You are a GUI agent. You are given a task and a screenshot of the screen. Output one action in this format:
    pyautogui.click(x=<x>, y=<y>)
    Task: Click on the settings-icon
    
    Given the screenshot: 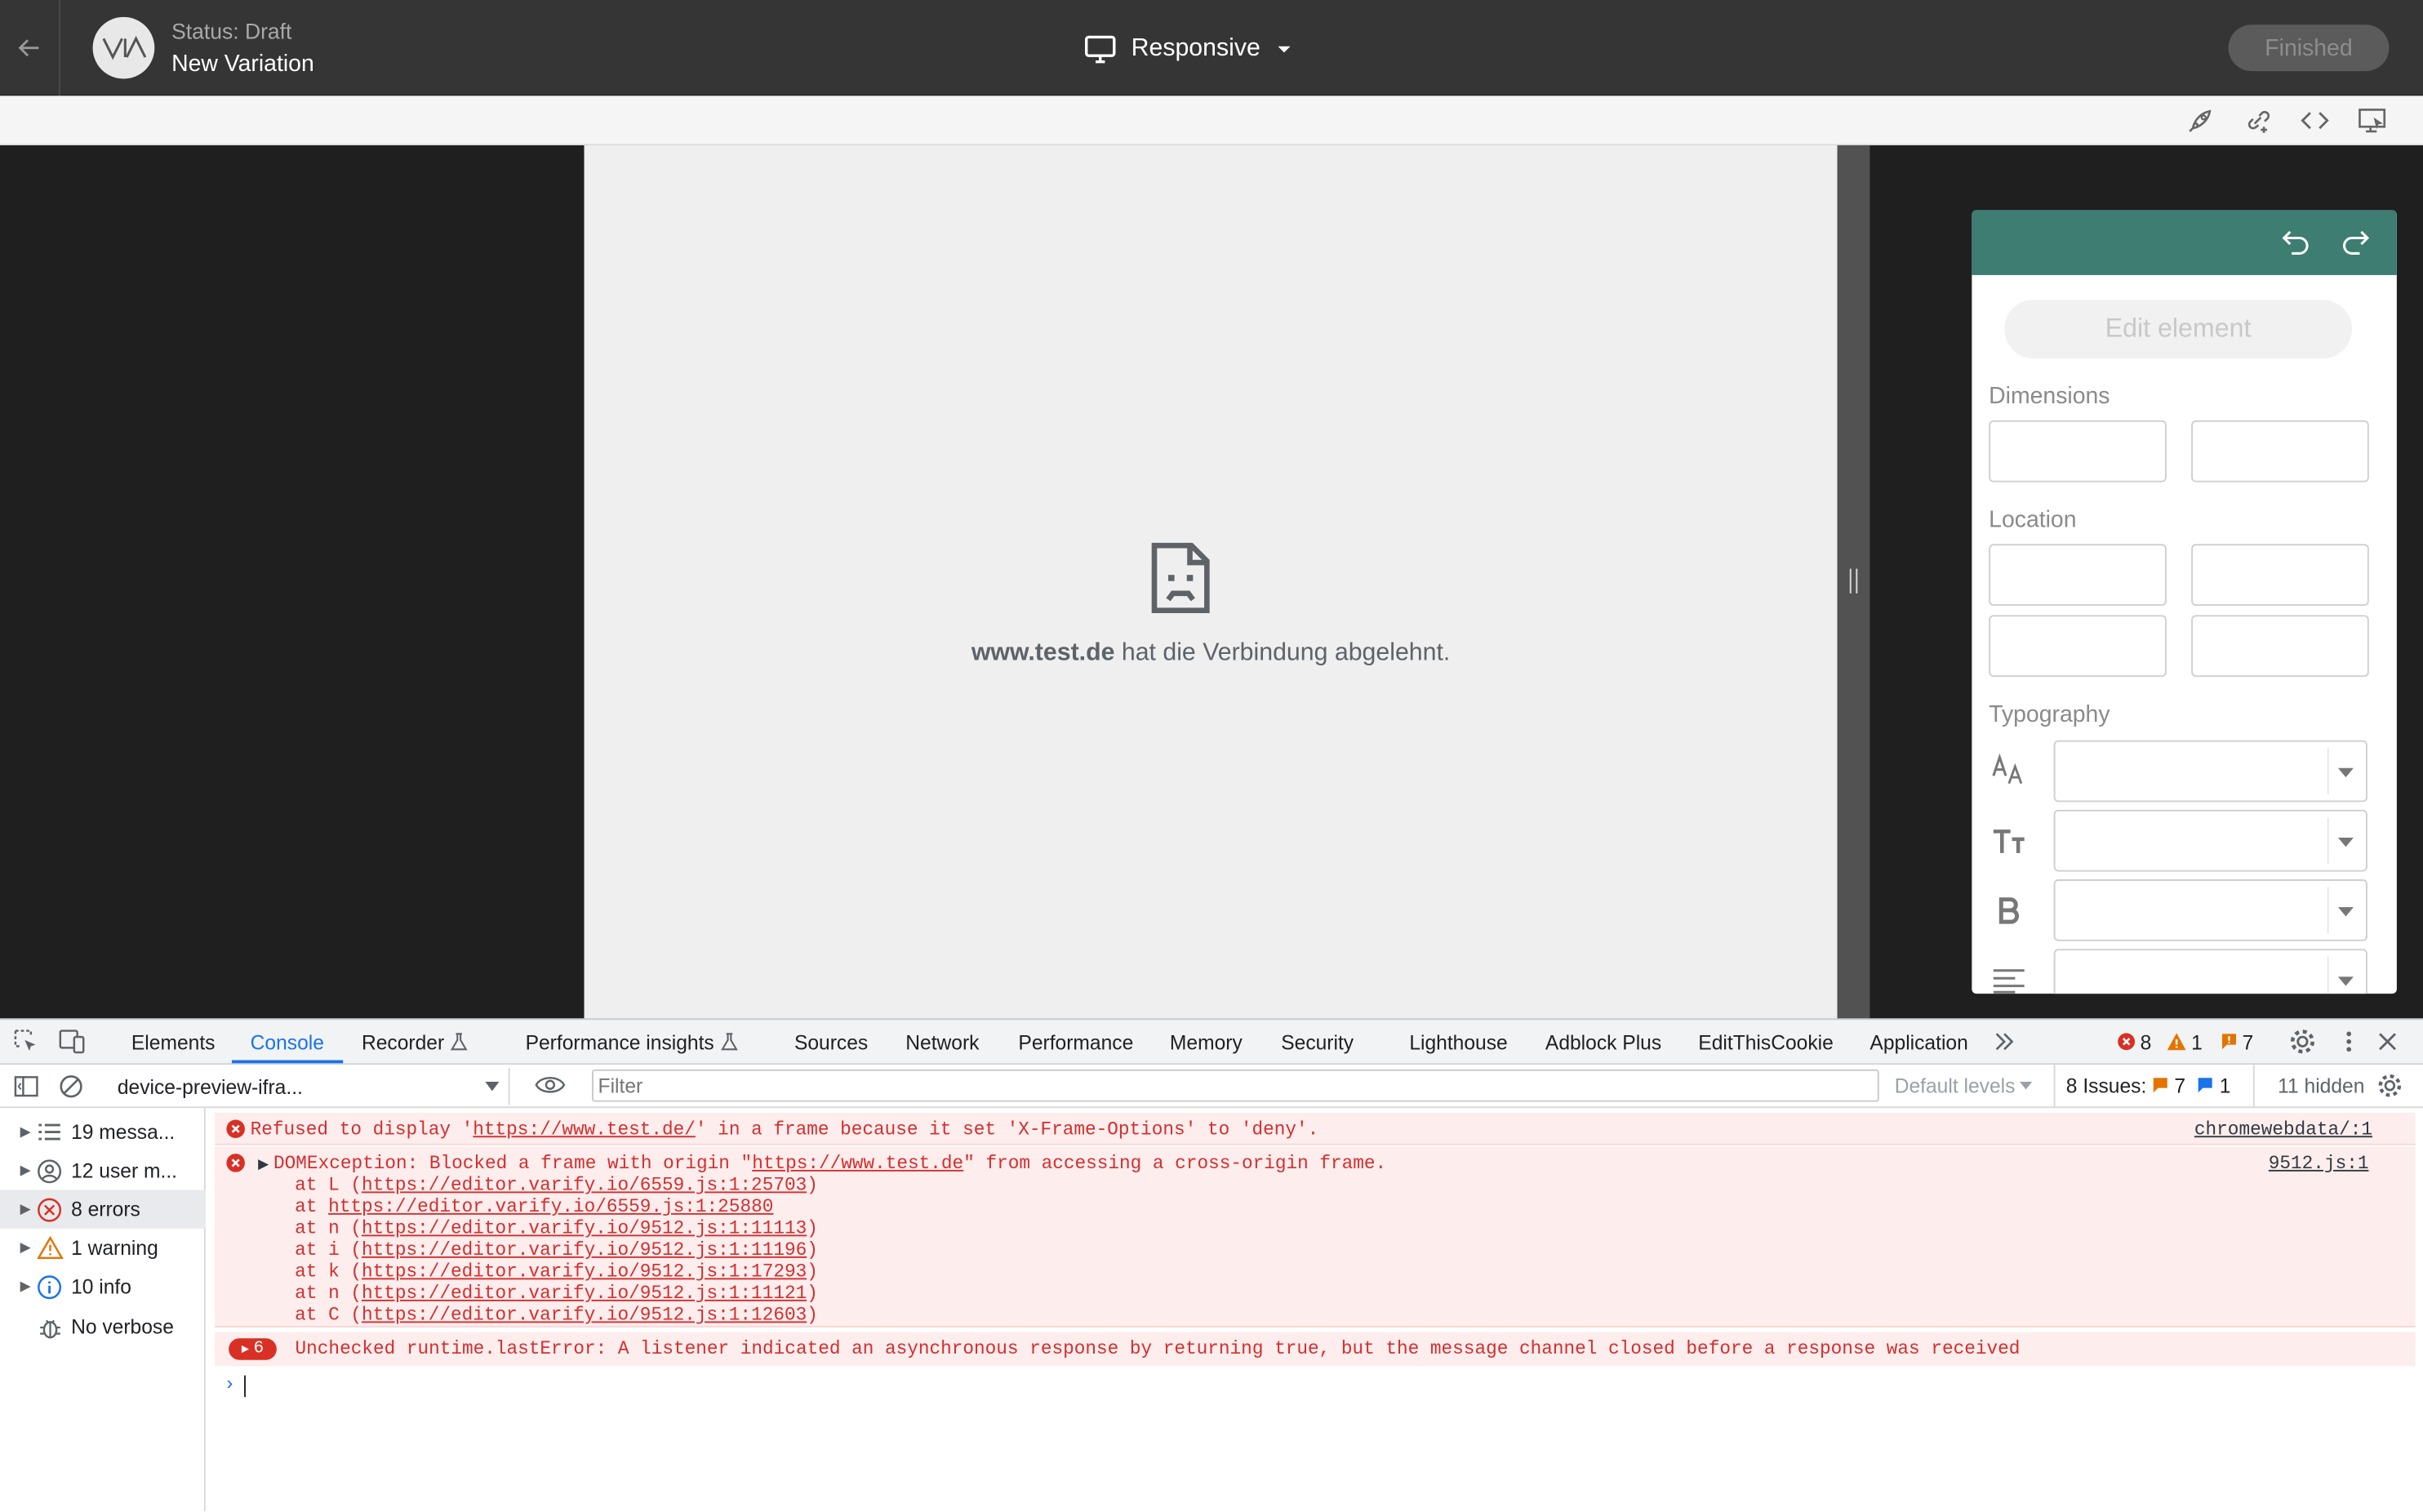 What is the action you would take?
    pyautogui.click(x=2302, y=1041)
    